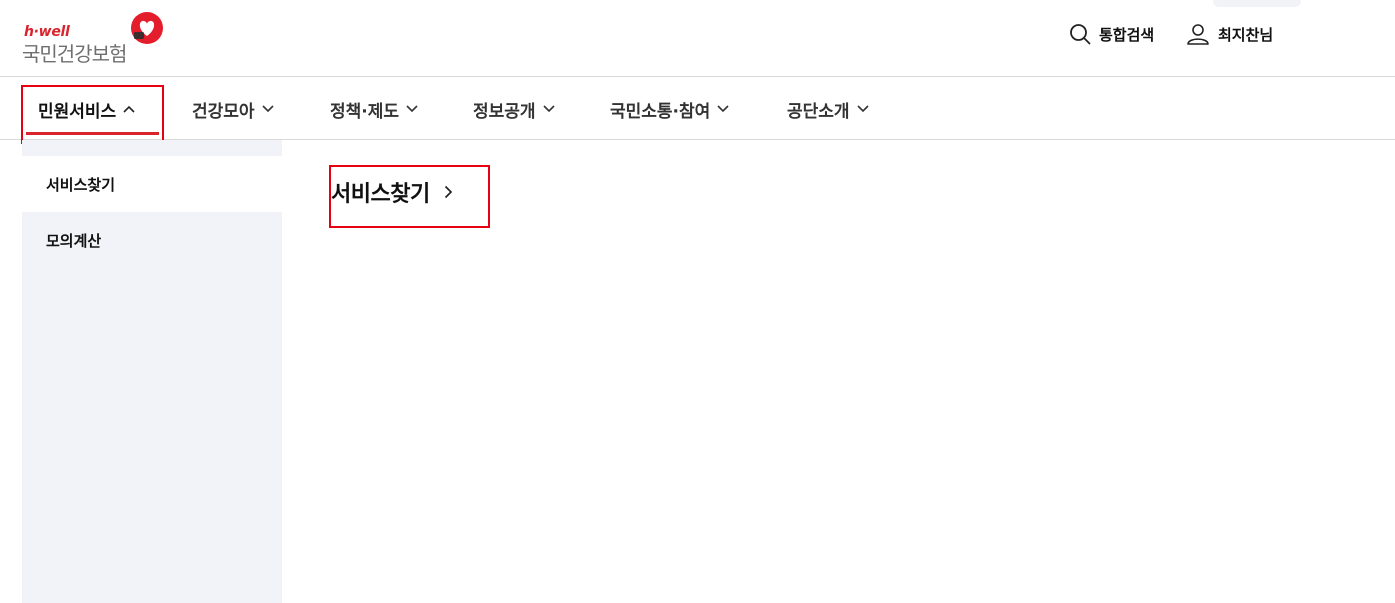  Describe the element at coordinates (1080, 34) in the screenshot. I see `search-icon` at that location.